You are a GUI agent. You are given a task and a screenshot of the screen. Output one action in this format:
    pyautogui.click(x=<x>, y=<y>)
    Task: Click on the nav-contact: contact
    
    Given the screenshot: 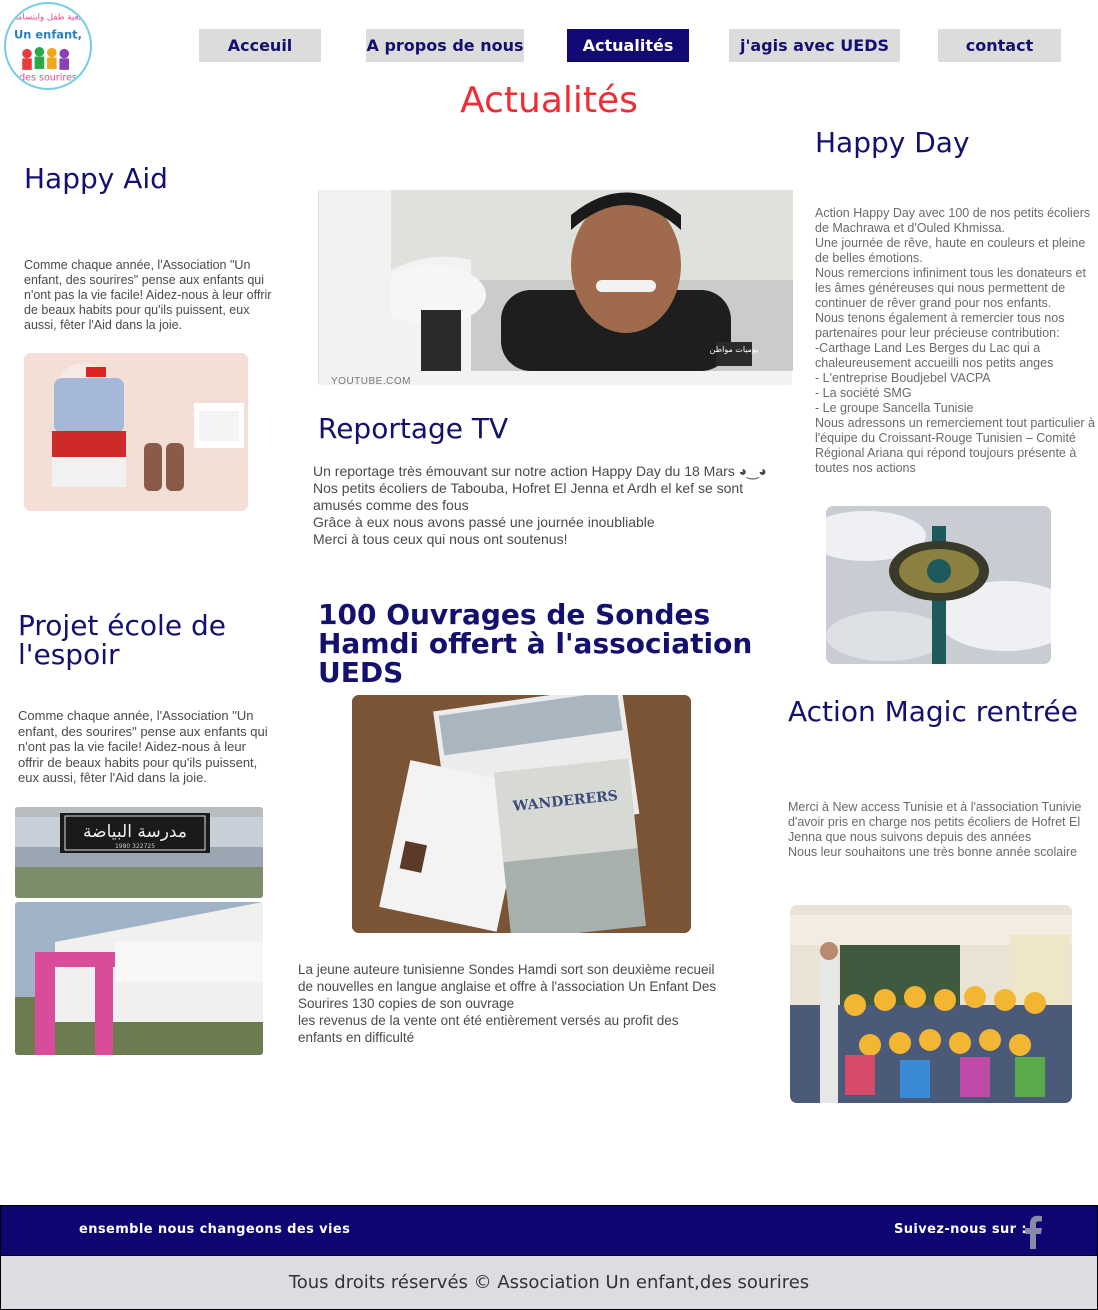 What is the action you would take?
    pyautogui.click(x=999, y=45)
    